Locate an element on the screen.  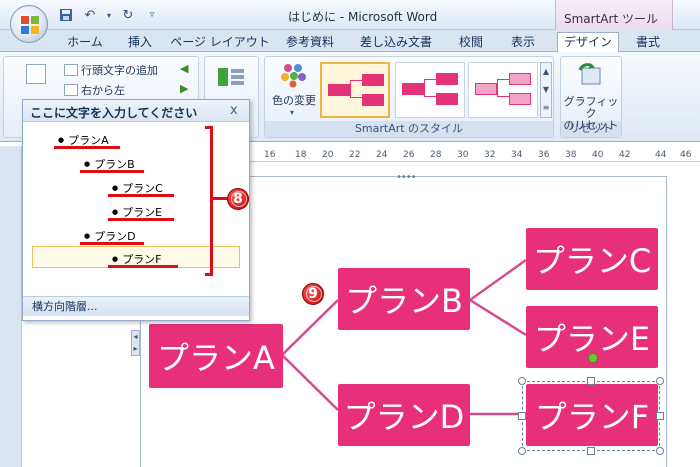
step-badge-9: 9 is located at coordinates (313, 294).